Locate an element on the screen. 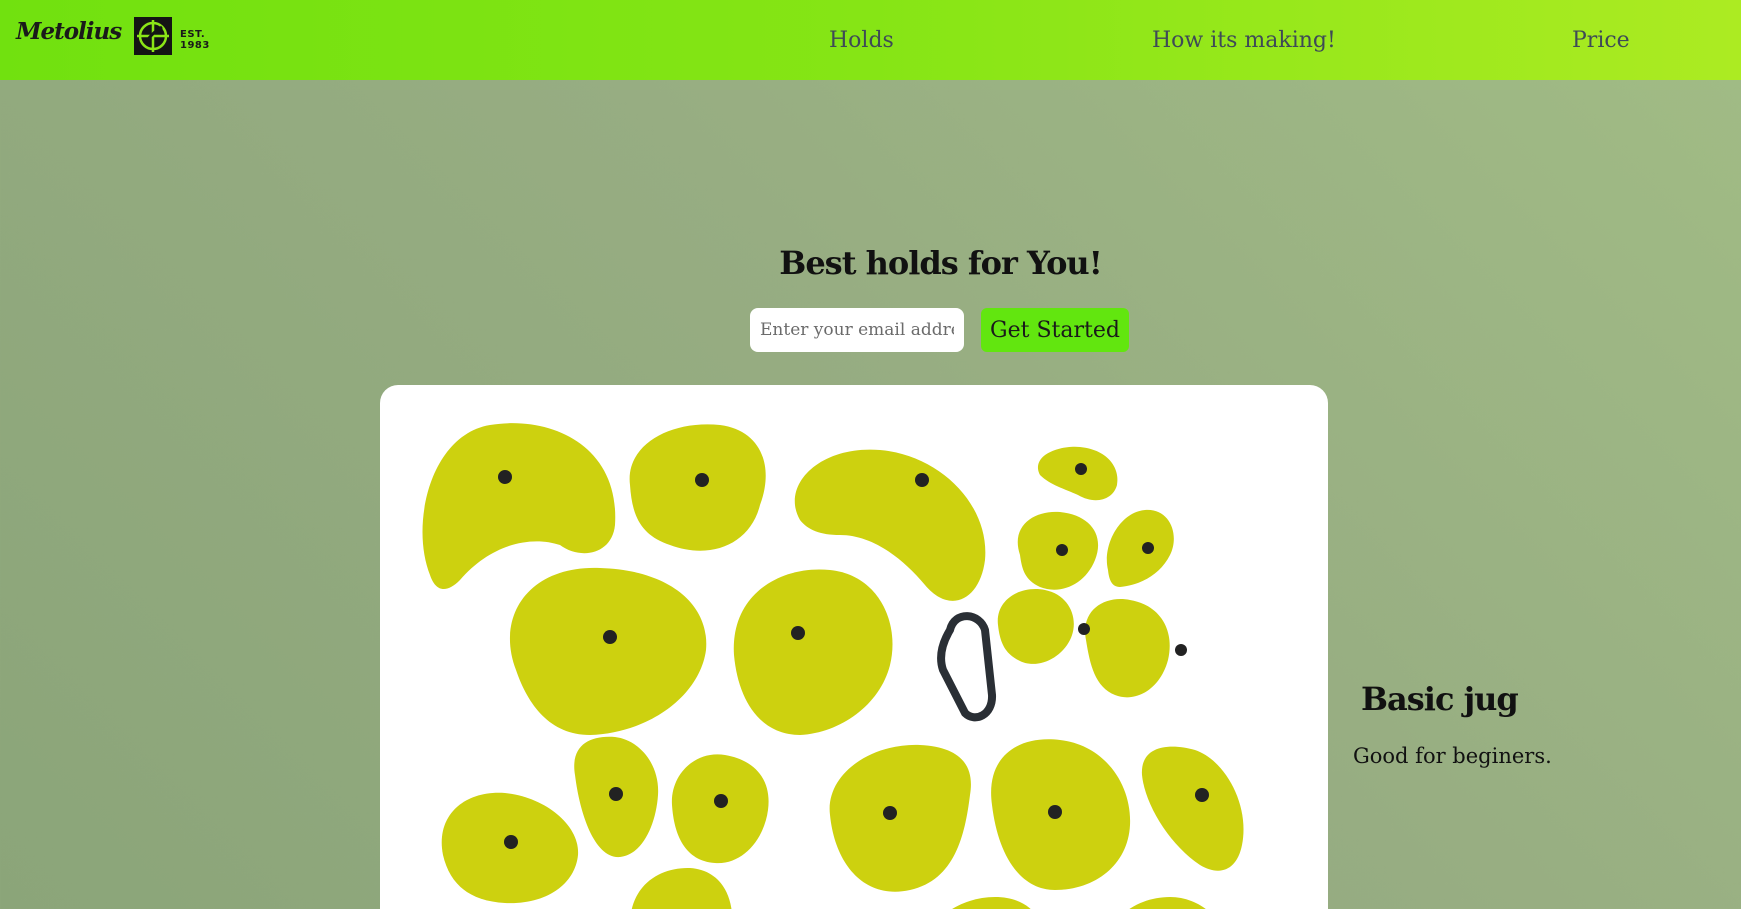 Image resolution: width=1741 pixels, height=909 pixels. nav-link-how-its-making: How its making! is located at coordinates (1244, 40).